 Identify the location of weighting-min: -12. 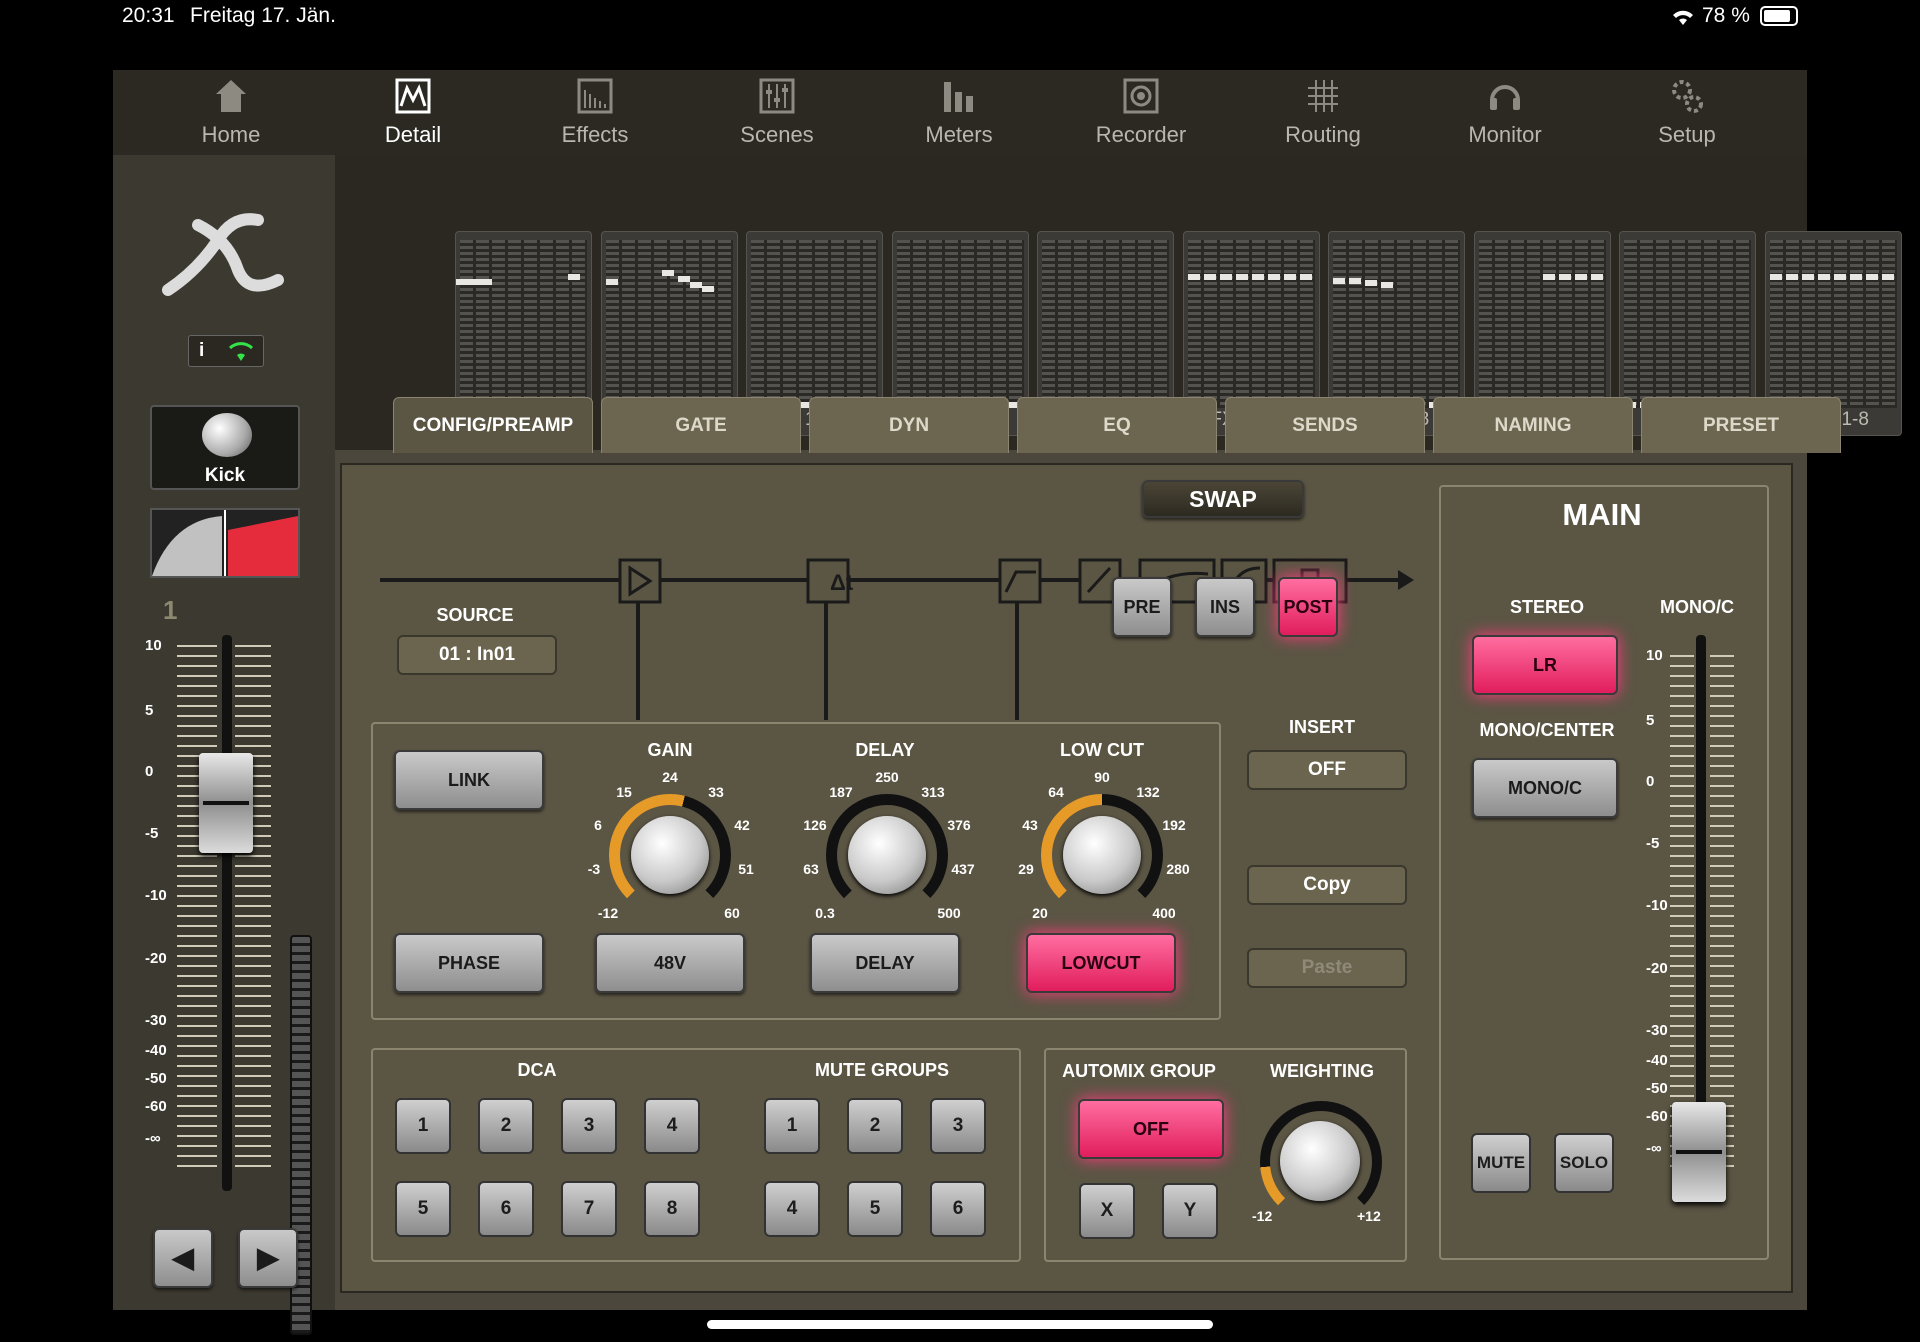
(1262, 1216).